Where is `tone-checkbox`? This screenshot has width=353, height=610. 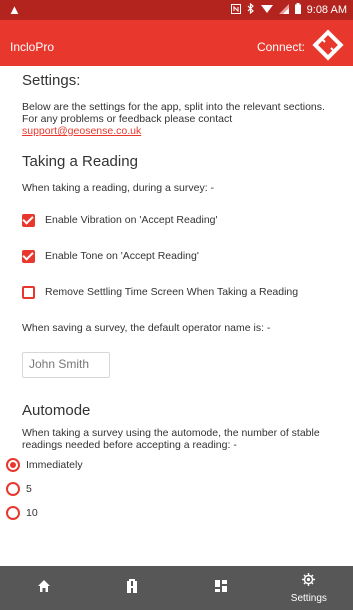 tone-checkbox is located at coordinates (28, 256).